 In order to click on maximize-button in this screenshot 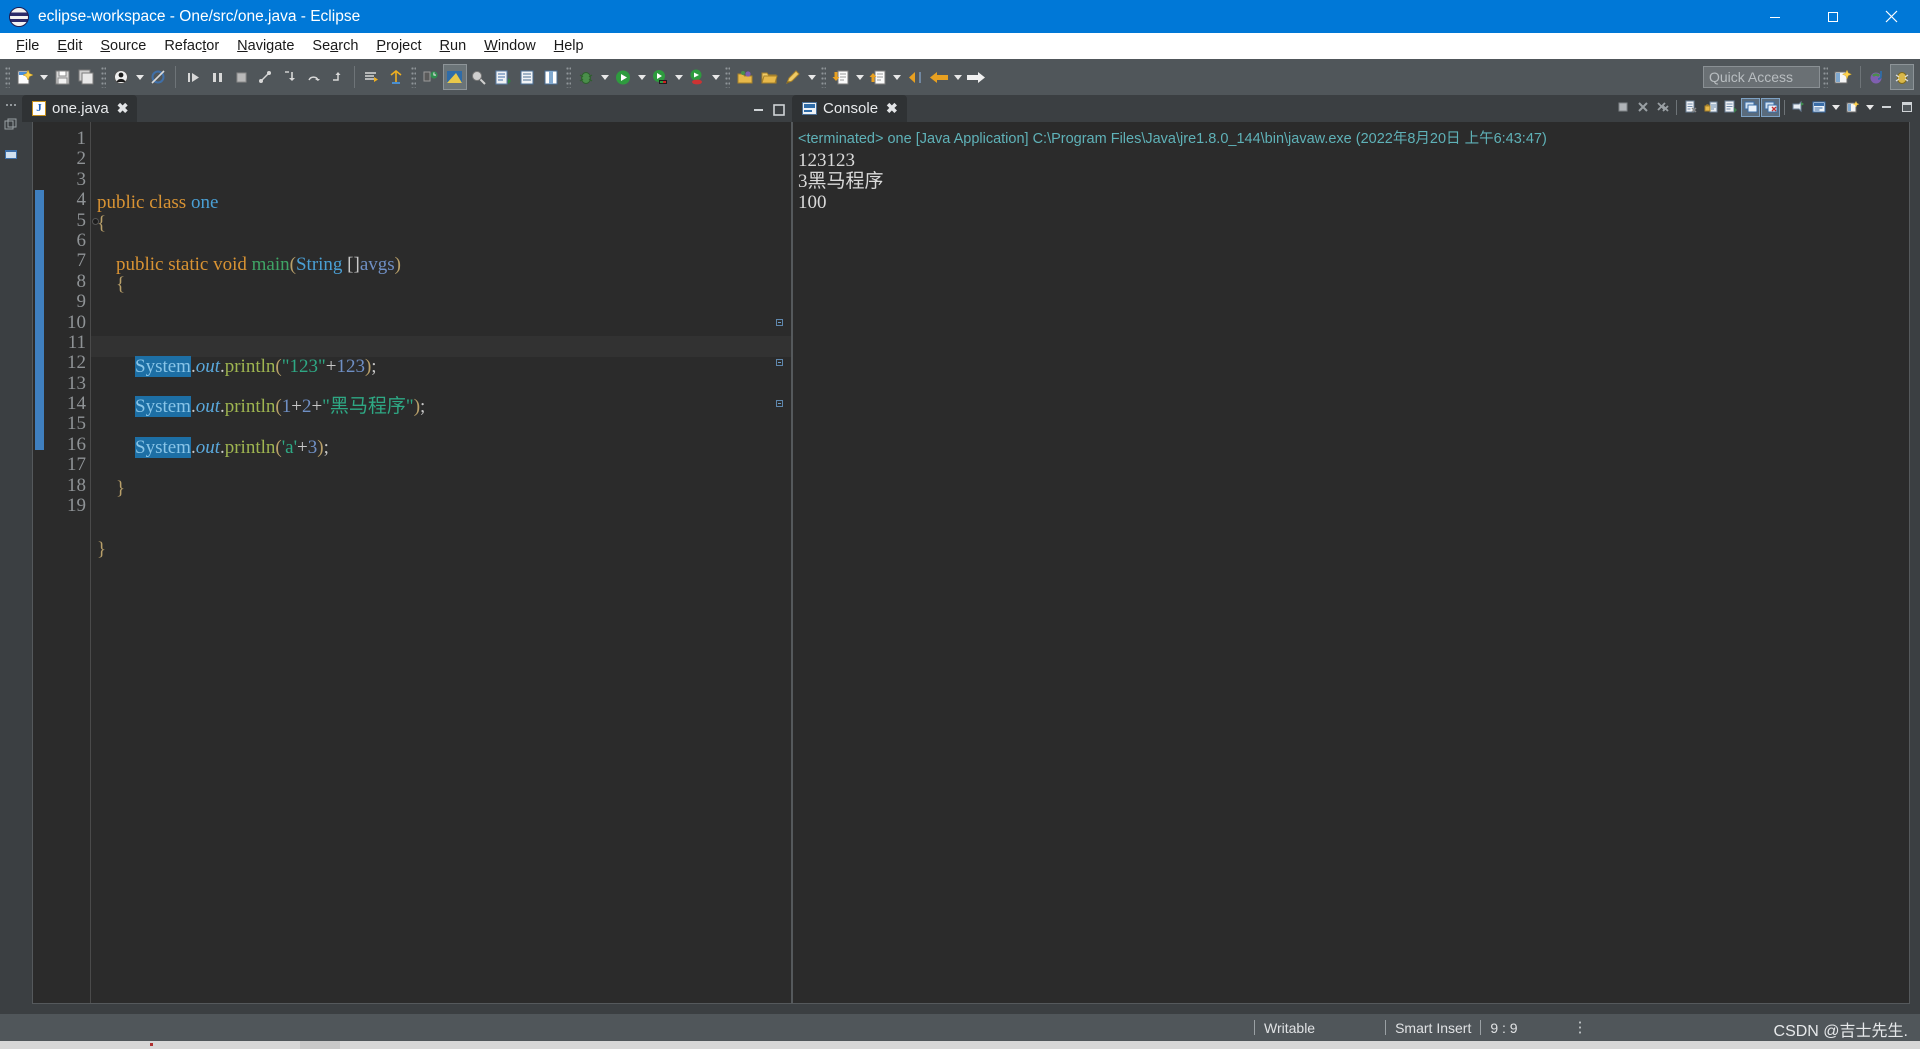, I will do `click(1833, 16)`.